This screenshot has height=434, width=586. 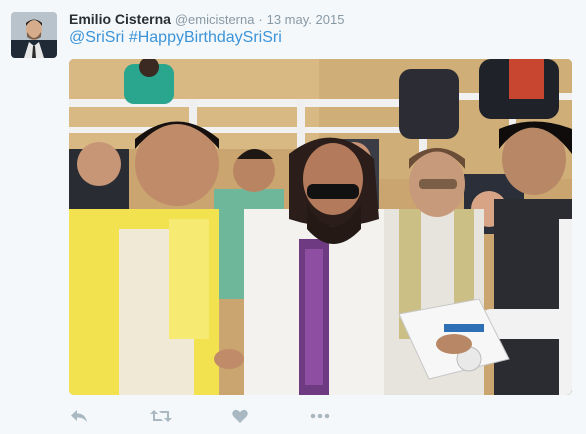 I want to click on reply-button, so click(x=79, y=416).